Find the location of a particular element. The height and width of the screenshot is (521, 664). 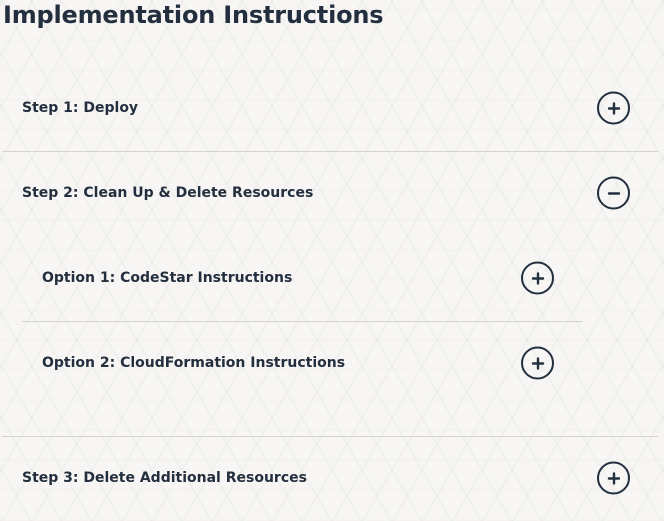

option-2-expand-button is located at coordinates (537, 363).